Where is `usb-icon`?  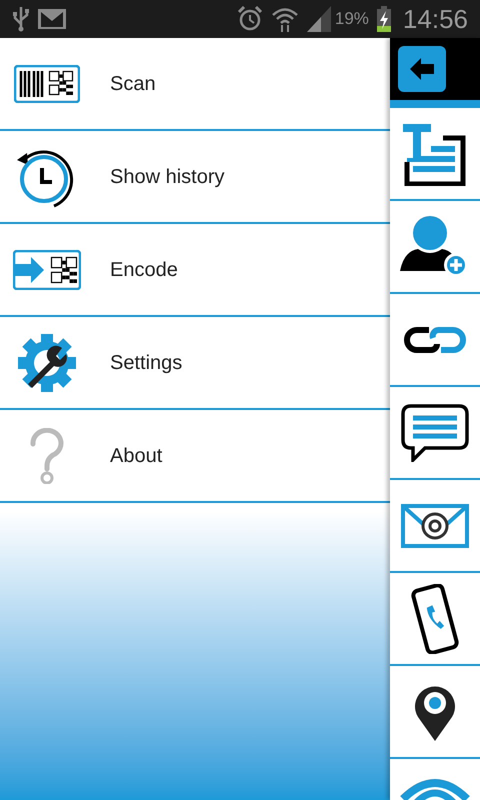 usb-icon is located at coordinates (21, 19).